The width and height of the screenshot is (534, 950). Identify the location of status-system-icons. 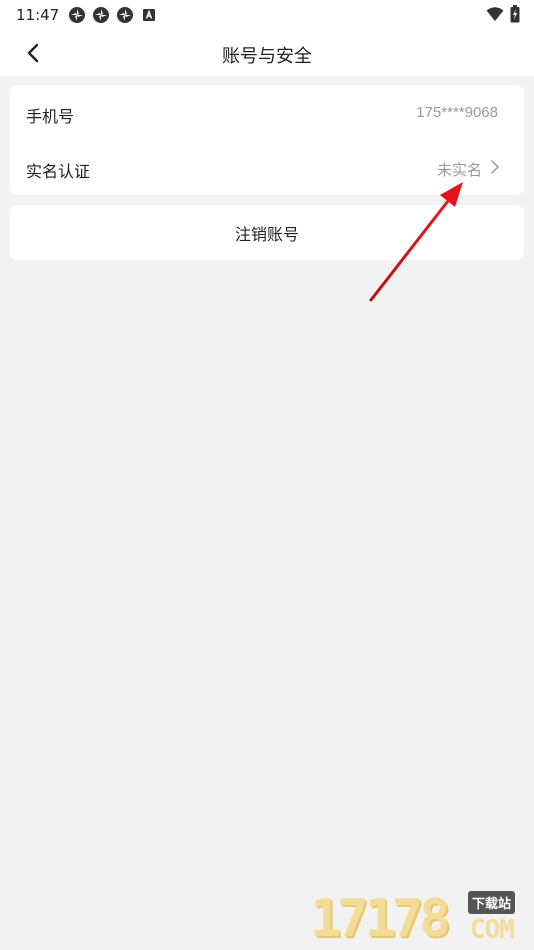
(503, 14).